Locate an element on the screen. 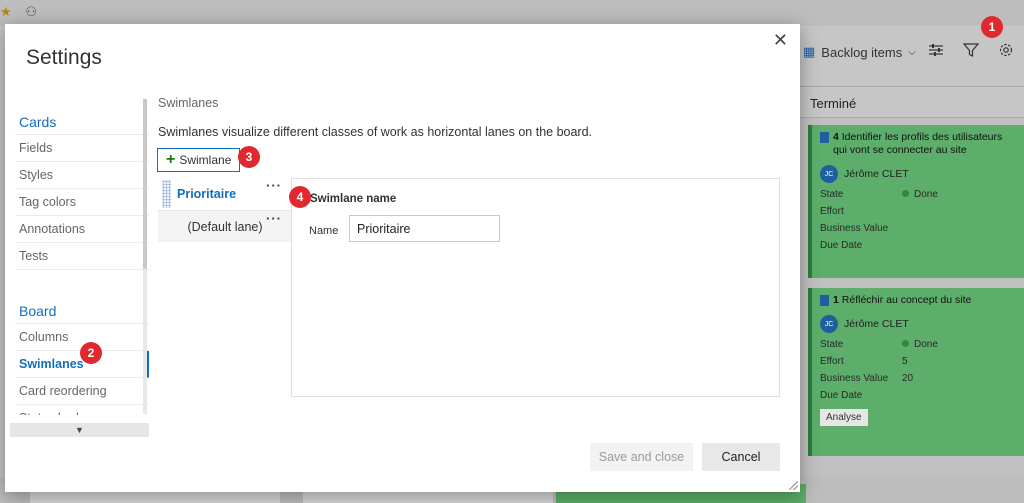 This screenshot has width=1024, height=503. card-id: 4 is located at coordinates (836, 137).